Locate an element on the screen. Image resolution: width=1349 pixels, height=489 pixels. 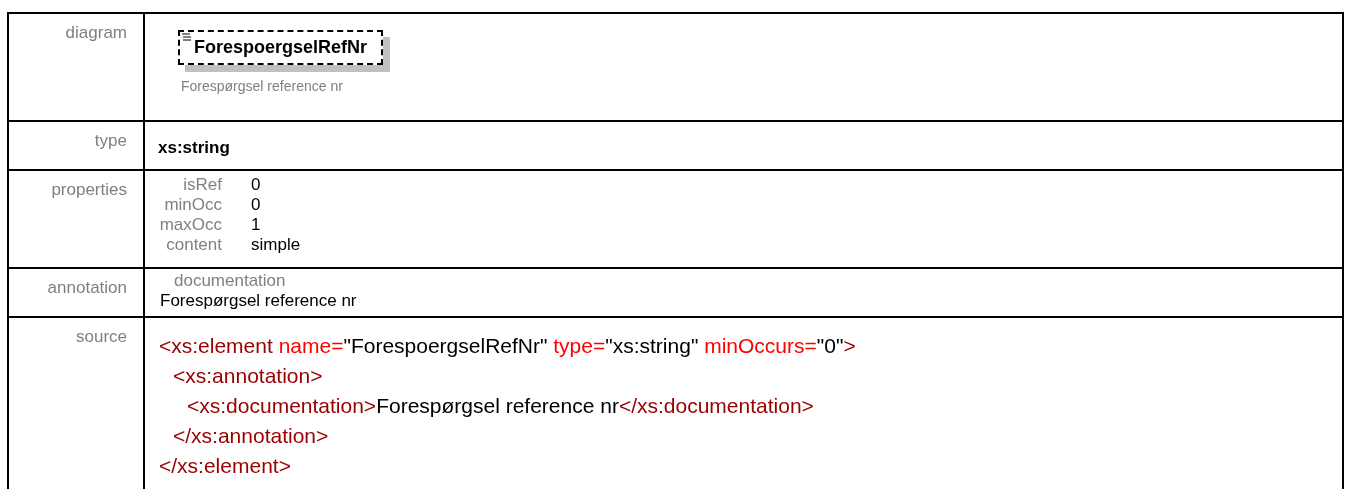
code-line: </xs:element> is located at coordinates (225, 466).